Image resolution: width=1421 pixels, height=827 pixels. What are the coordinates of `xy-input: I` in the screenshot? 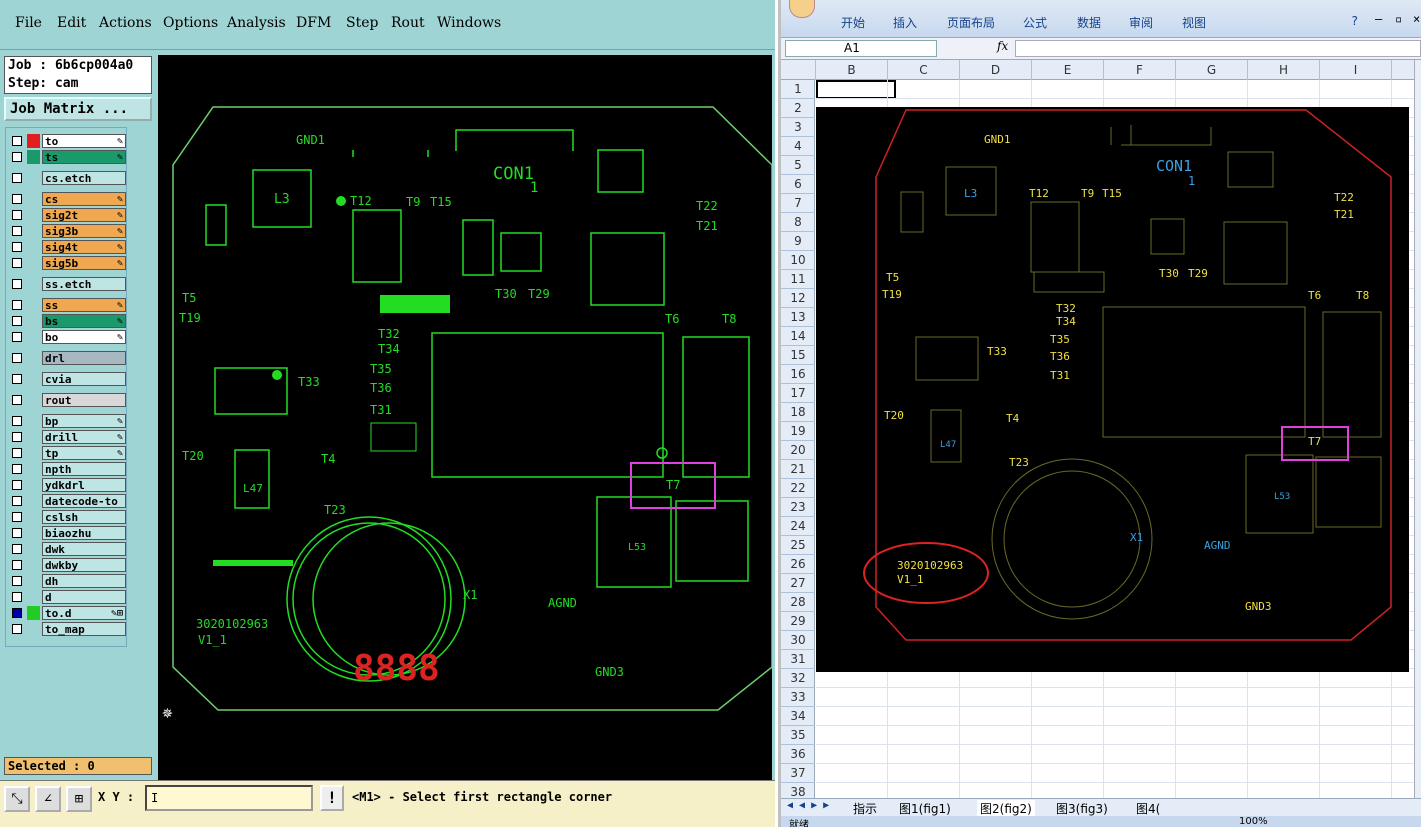 It's located at (229, 798).